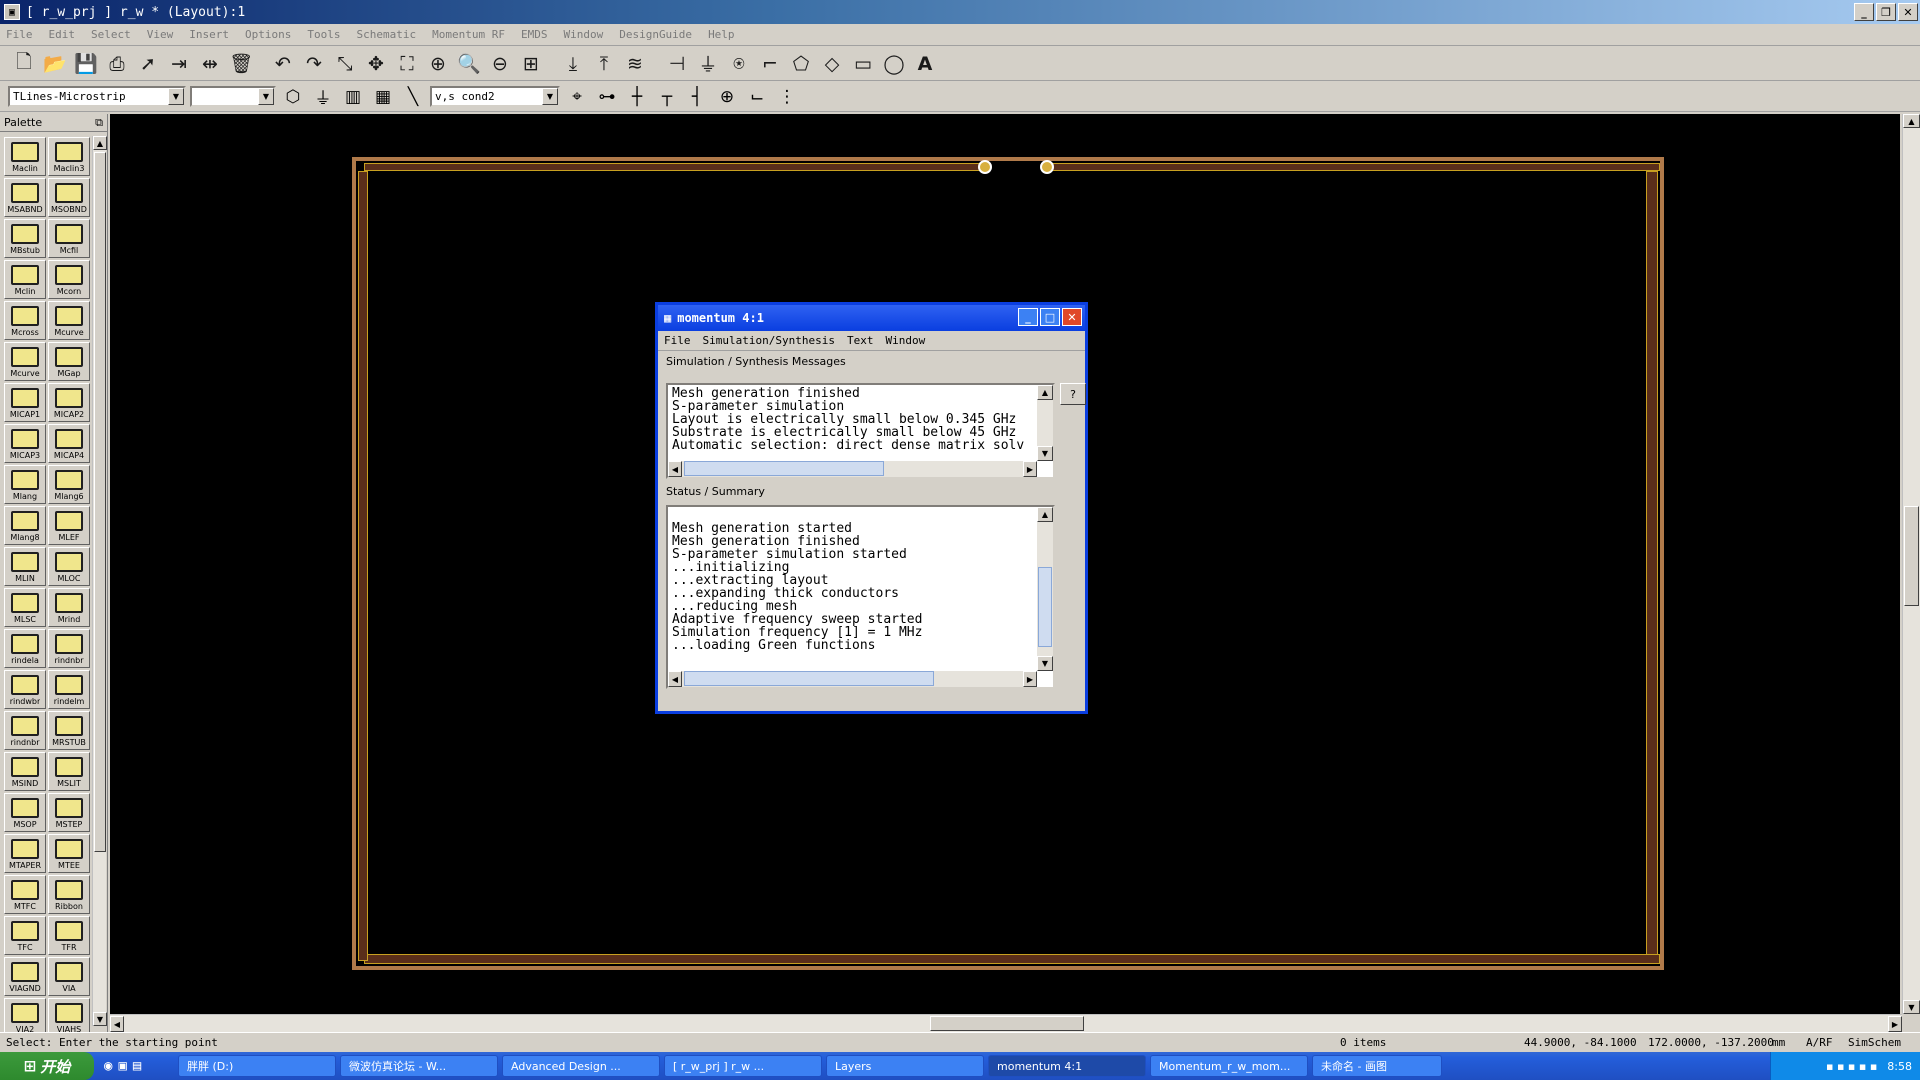 This screenshot has height=1080, width=1920. I want to click on task-paint: 未命名 - 画图, so click(1377, 1066).